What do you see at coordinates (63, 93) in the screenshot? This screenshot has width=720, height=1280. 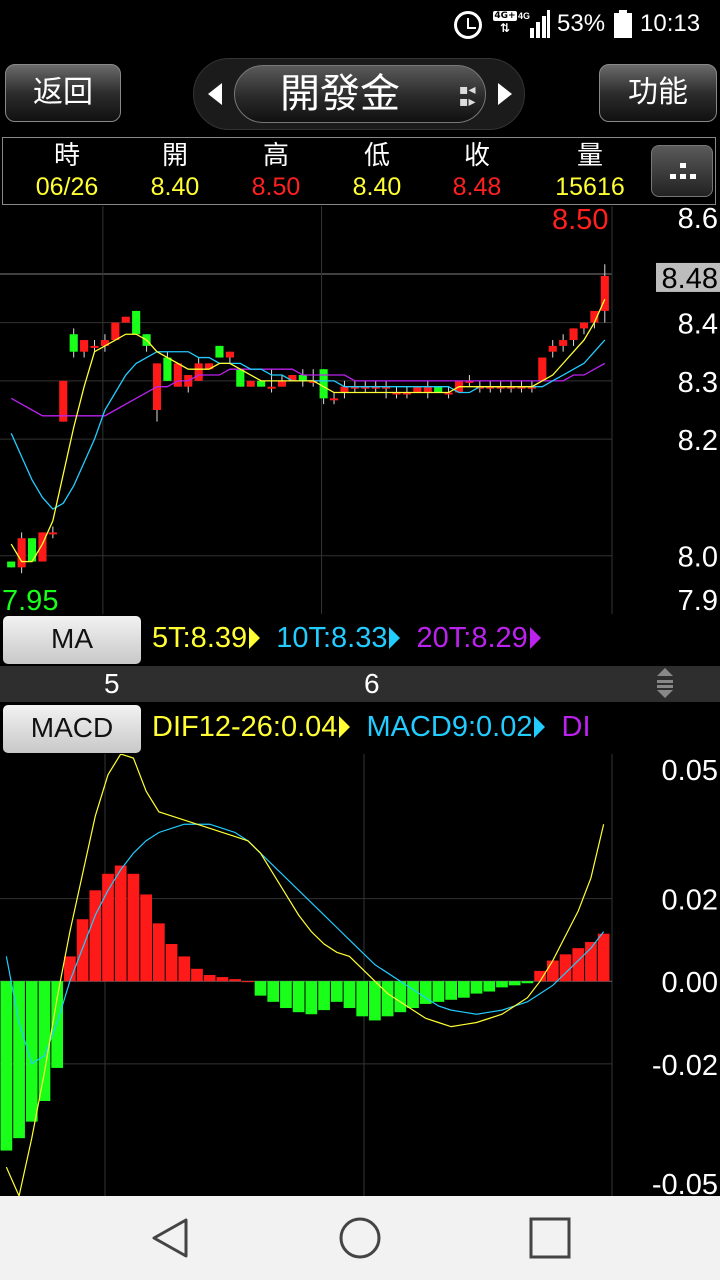 I see `back-button: 返回` at bounding box center [63, 93].